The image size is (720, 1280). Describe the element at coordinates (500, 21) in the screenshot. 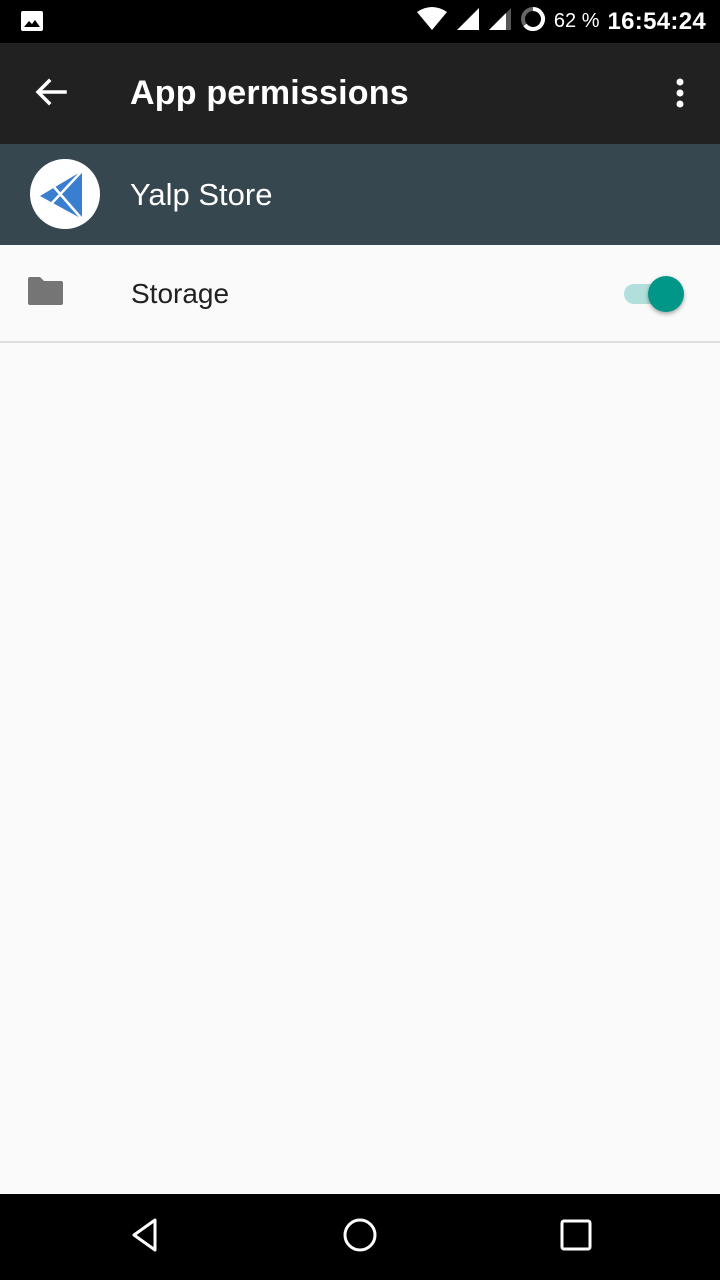

I see `signal-partial-icon` at that location.